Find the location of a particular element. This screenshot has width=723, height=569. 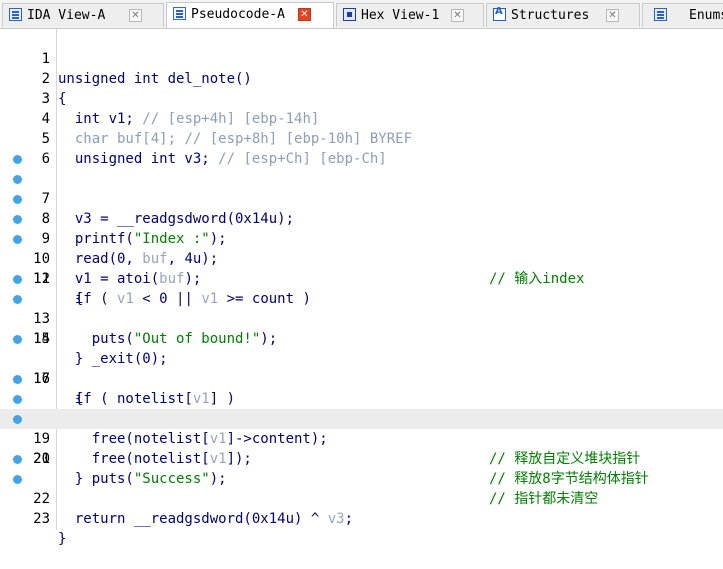

tab-label: Enums is located at coordinates (706, 15).